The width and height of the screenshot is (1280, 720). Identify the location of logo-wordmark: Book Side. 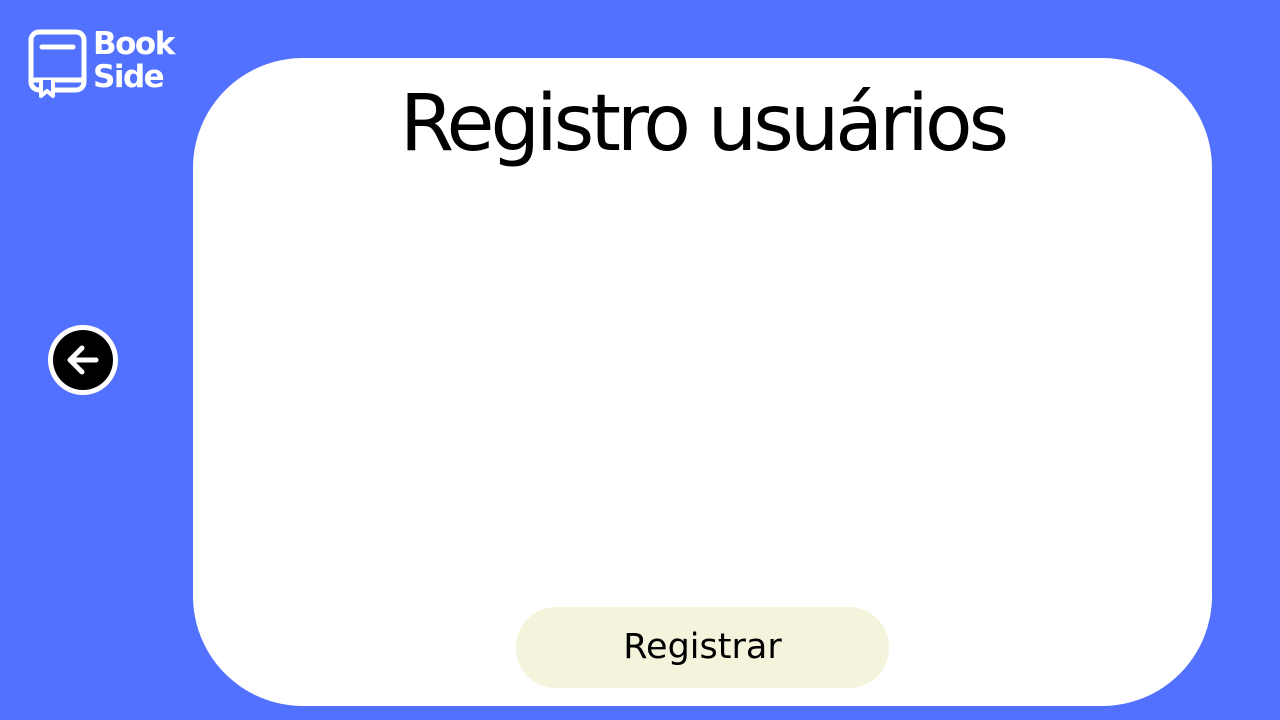
(134, 60).